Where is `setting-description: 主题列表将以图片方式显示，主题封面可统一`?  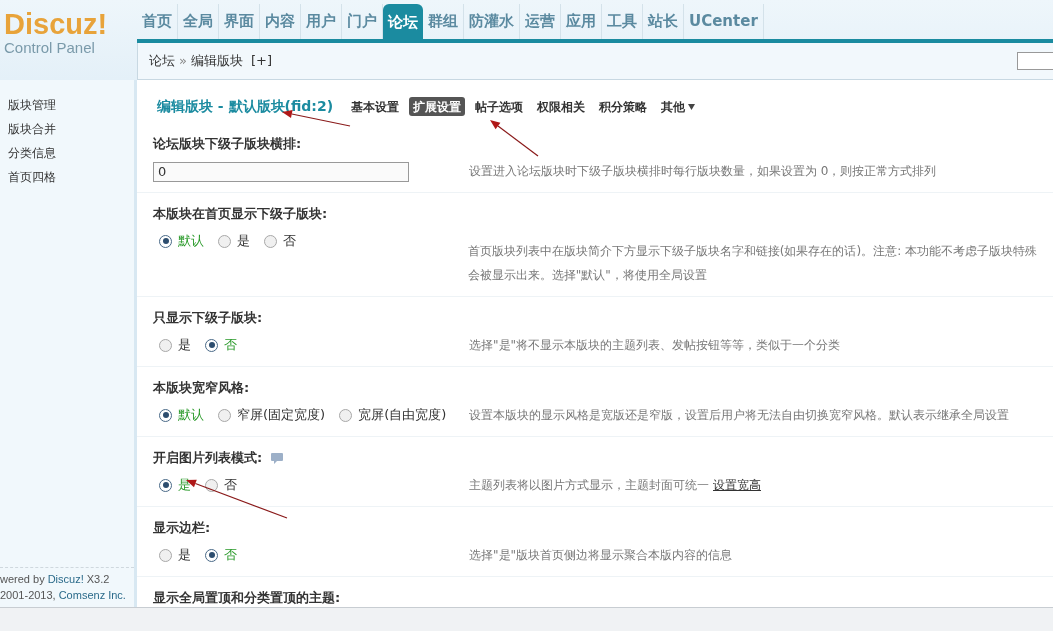 setting-description: 主题列表将以图片方式显示，主题封面可统一 is located at coordinates (589, 485).